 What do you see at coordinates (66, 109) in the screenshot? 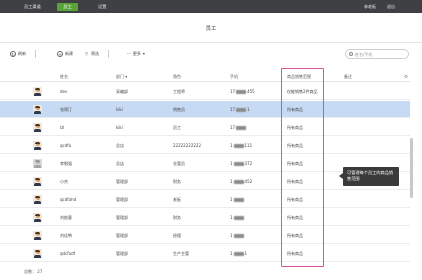
I see `cell-name: 张锦汀` at bounding box center [66, 109].